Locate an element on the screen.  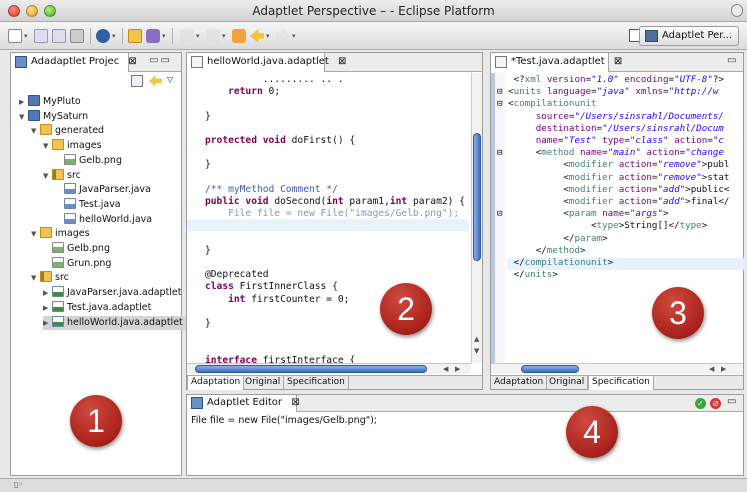
forward-arrow-icon is located at coordinates (283, 36).